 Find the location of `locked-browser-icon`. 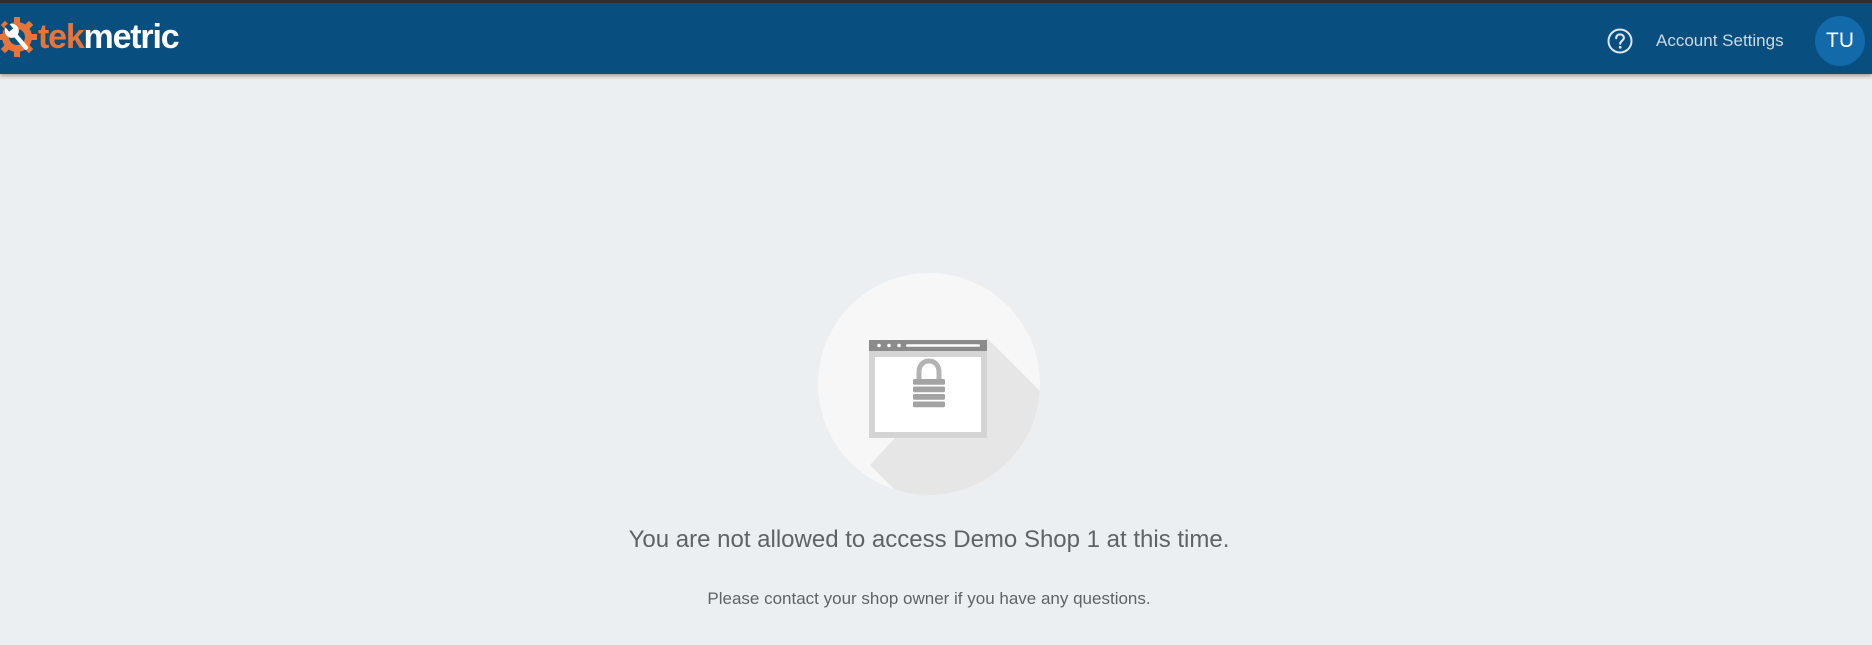

locked-browser-icon is located at coordinates (929, 384).